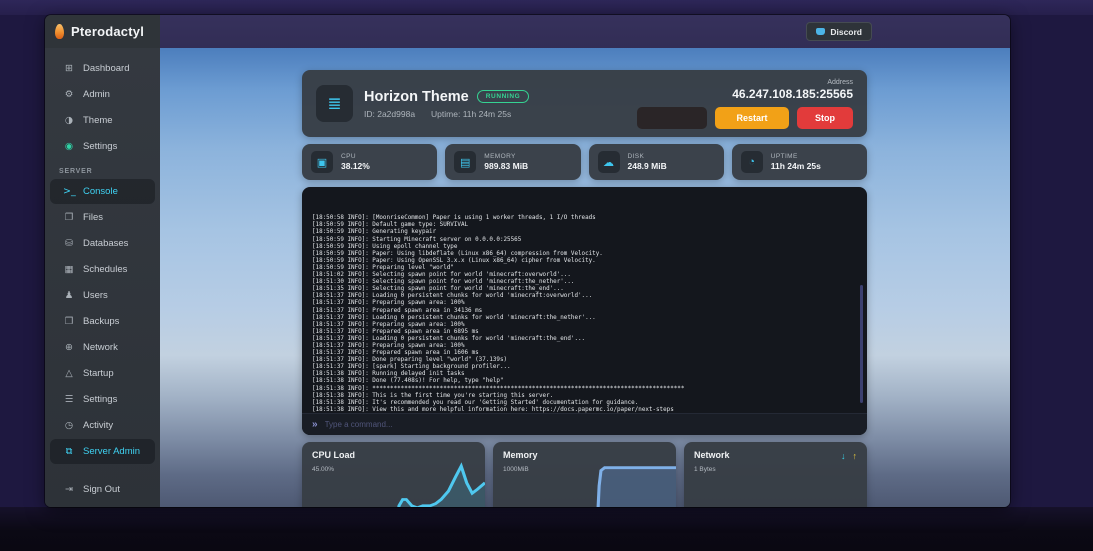 Image resolution: width=1093 pixels, height=551 pixels. I want to click on sidebar-item-theme: ◑ Theme, so click(102, 120).